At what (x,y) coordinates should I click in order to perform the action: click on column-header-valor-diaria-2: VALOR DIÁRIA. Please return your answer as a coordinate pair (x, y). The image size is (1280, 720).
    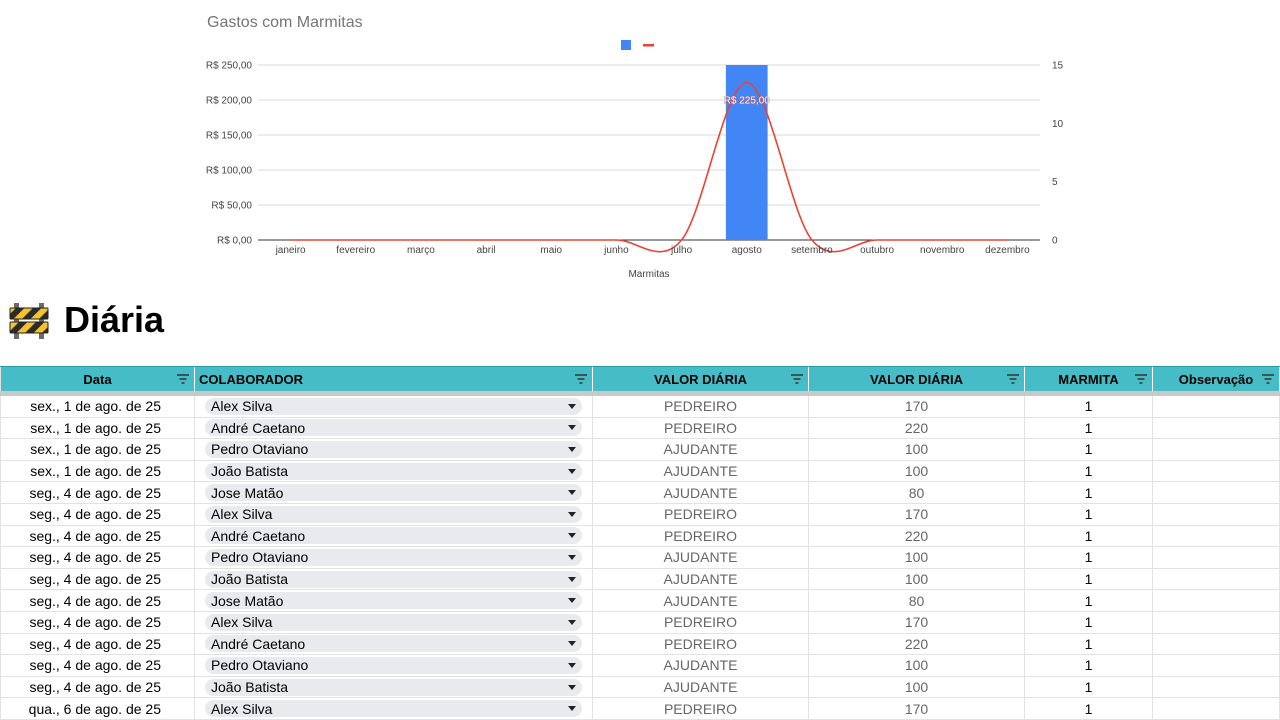
    Looking at the image, I should click on (917, 379).